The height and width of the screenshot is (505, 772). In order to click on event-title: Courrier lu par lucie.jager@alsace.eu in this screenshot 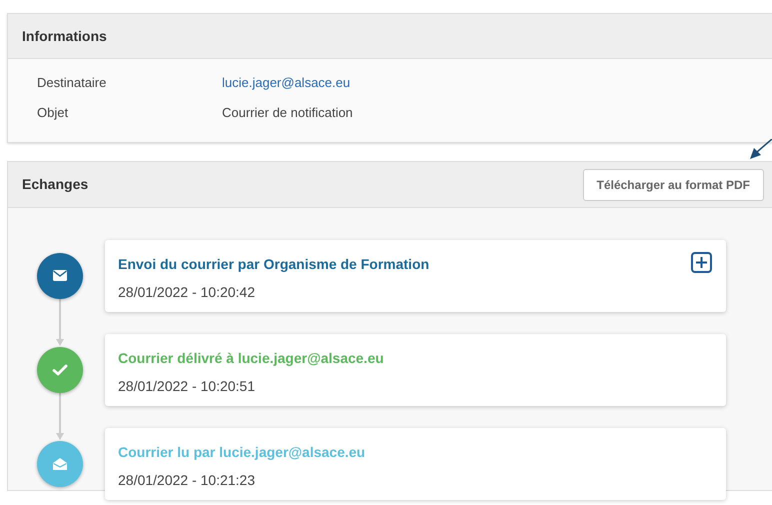, I will do `click(242, 452)`.